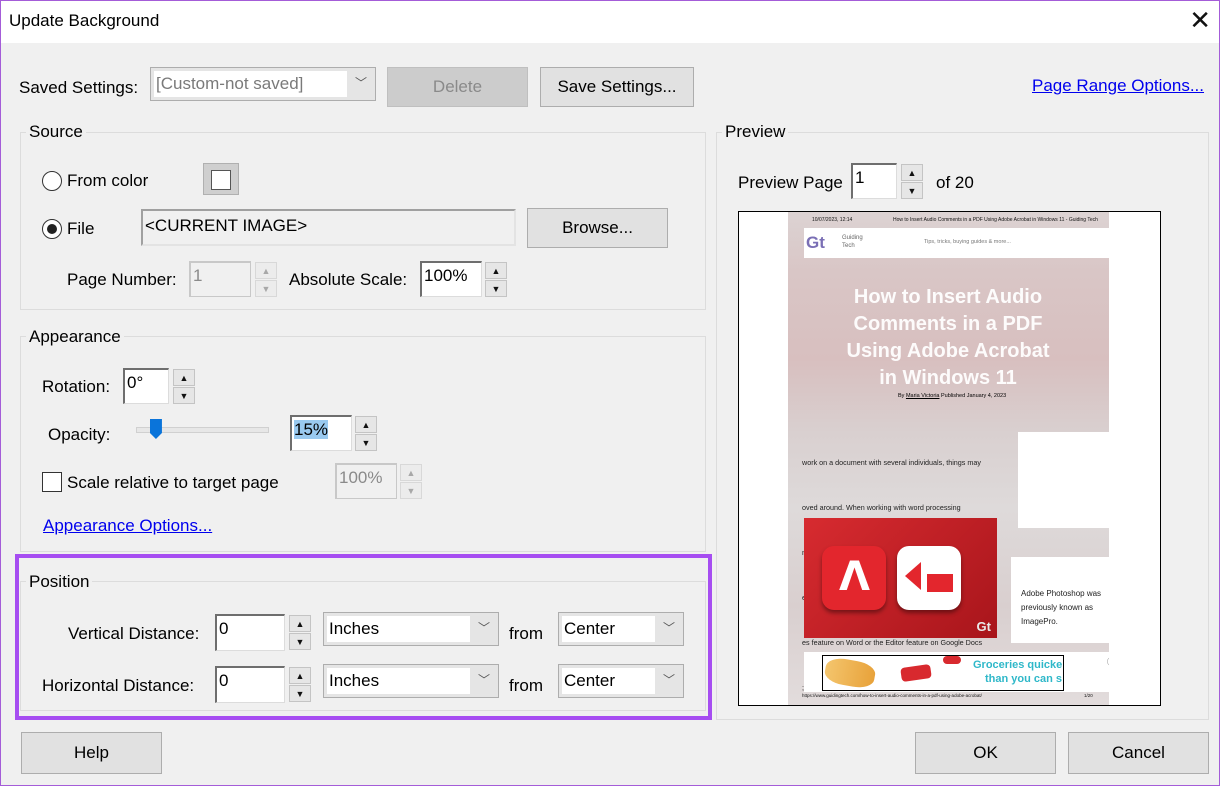 This screenshot has height=786, width=1220. I want to click on opacity-field: 15%, so click(321, 433).